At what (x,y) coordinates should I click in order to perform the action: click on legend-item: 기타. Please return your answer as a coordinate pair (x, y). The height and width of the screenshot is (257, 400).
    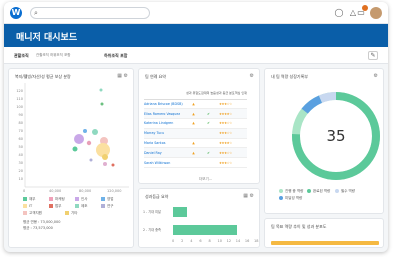
    Looking at the image, I should click on (71, 213).